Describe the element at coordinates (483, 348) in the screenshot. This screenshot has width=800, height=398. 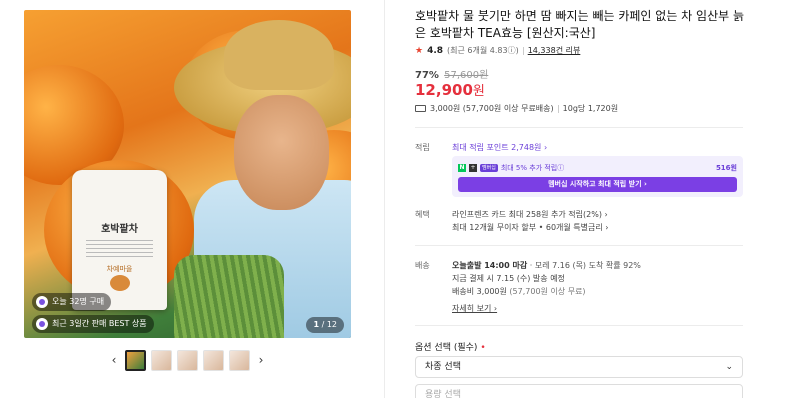
I see `required-mark: •` at that location.